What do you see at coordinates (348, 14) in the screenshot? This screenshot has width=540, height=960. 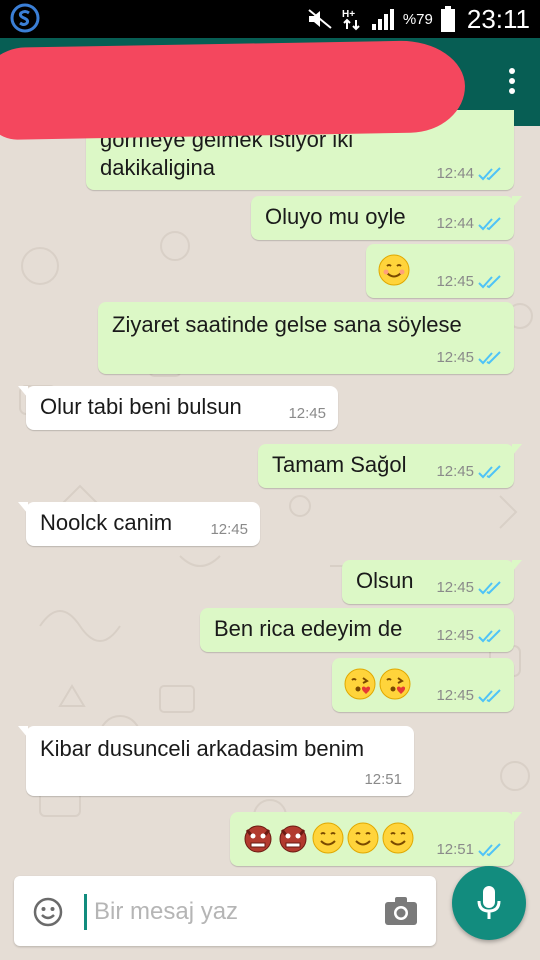 I see `network-type-label: H+` at bounding box center [348, 14].